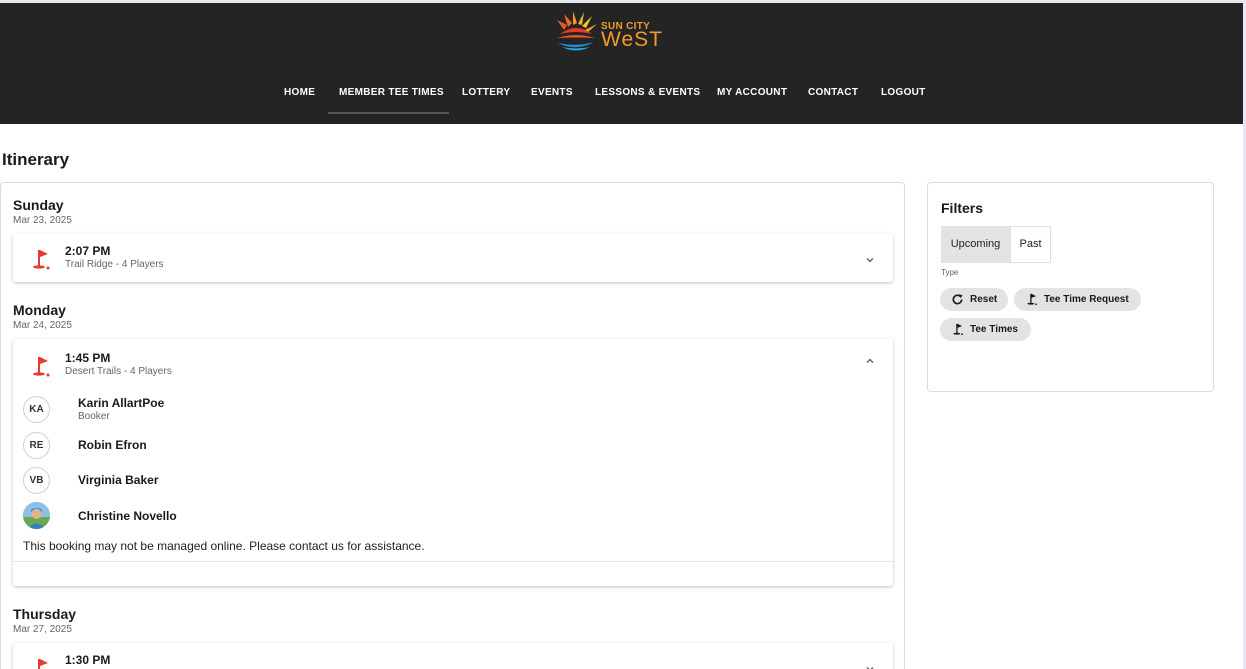 The image size is (1246, 669). I want to click on day-heading: Monday, so click(39, 310).